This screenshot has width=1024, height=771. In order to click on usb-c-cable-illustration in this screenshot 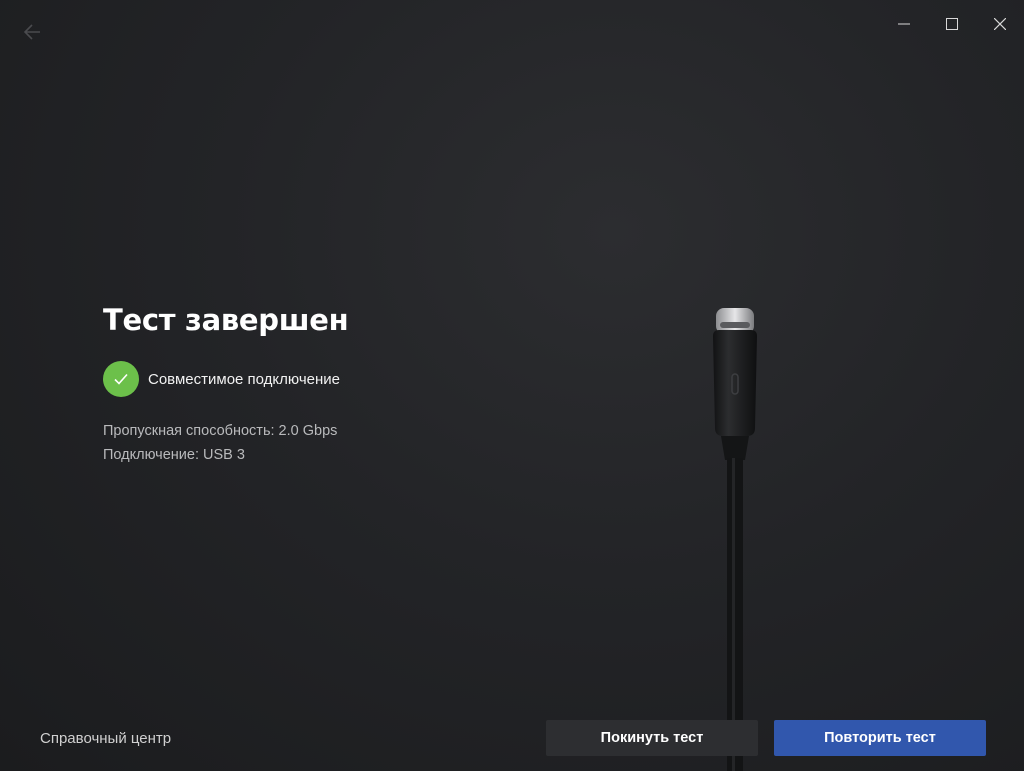, I will do `click(735, 539)`.